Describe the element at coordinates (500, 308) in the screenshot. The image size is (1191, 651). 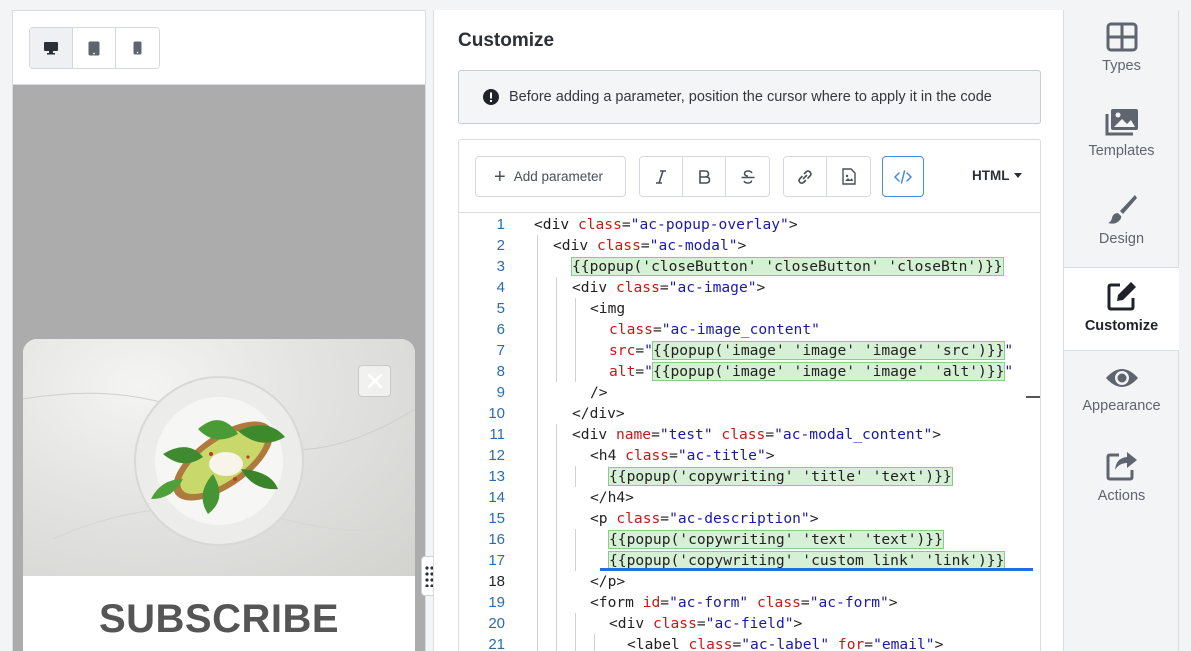
I see `line-number: 5` at that location.